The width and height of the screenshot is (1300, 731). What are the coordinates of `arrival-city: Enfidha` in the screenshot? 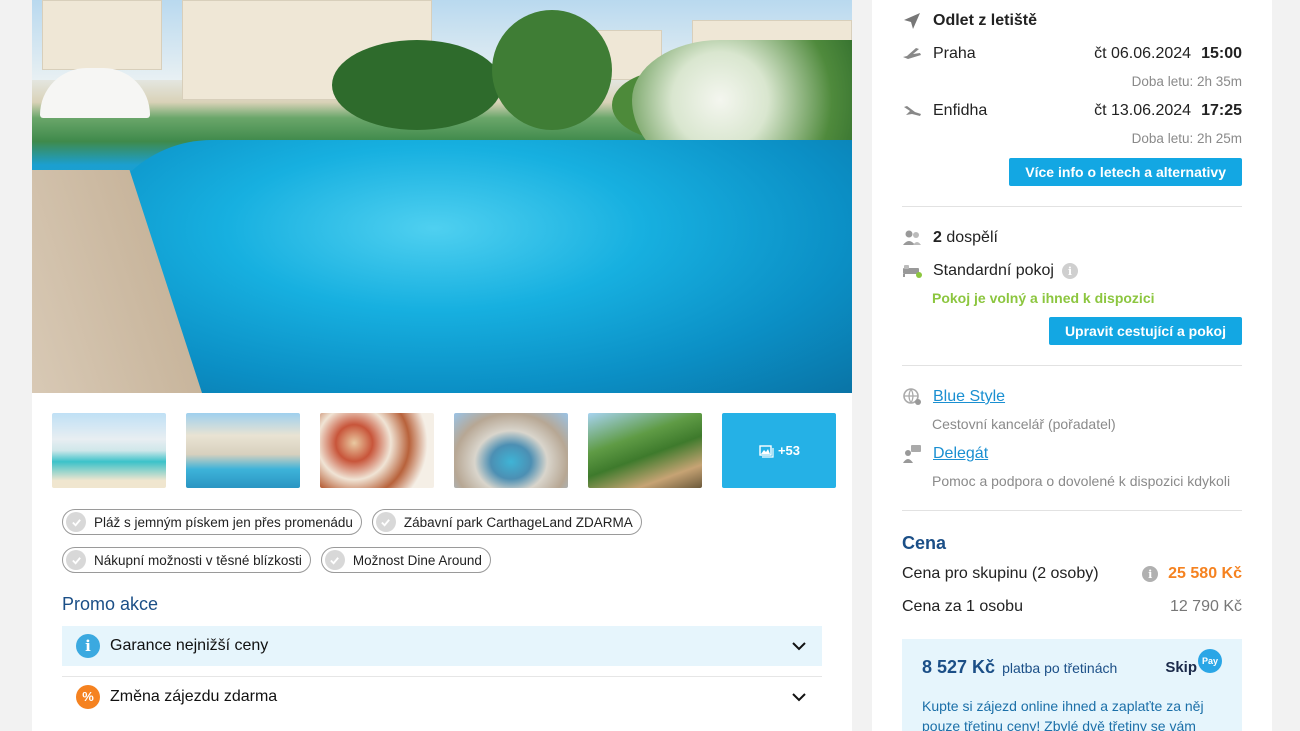 It's located at (960, 110).